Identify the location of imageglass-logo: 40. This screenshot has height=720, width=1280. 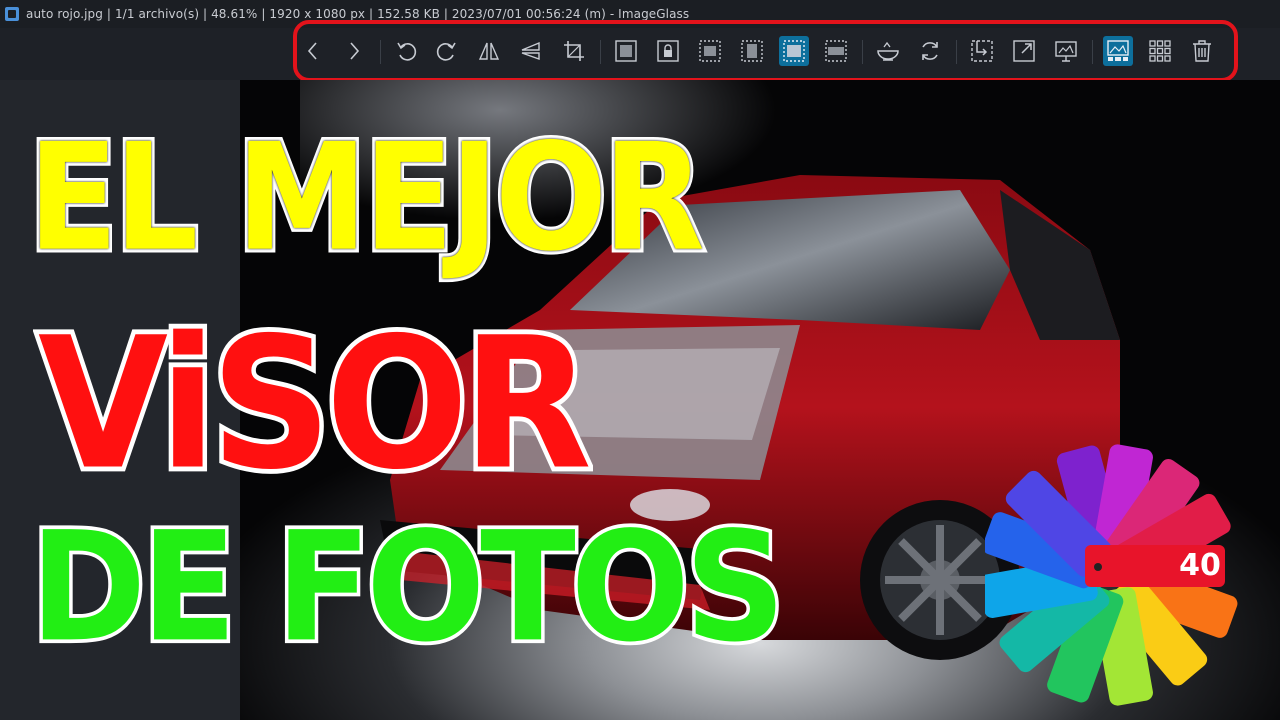
(1111, 575).